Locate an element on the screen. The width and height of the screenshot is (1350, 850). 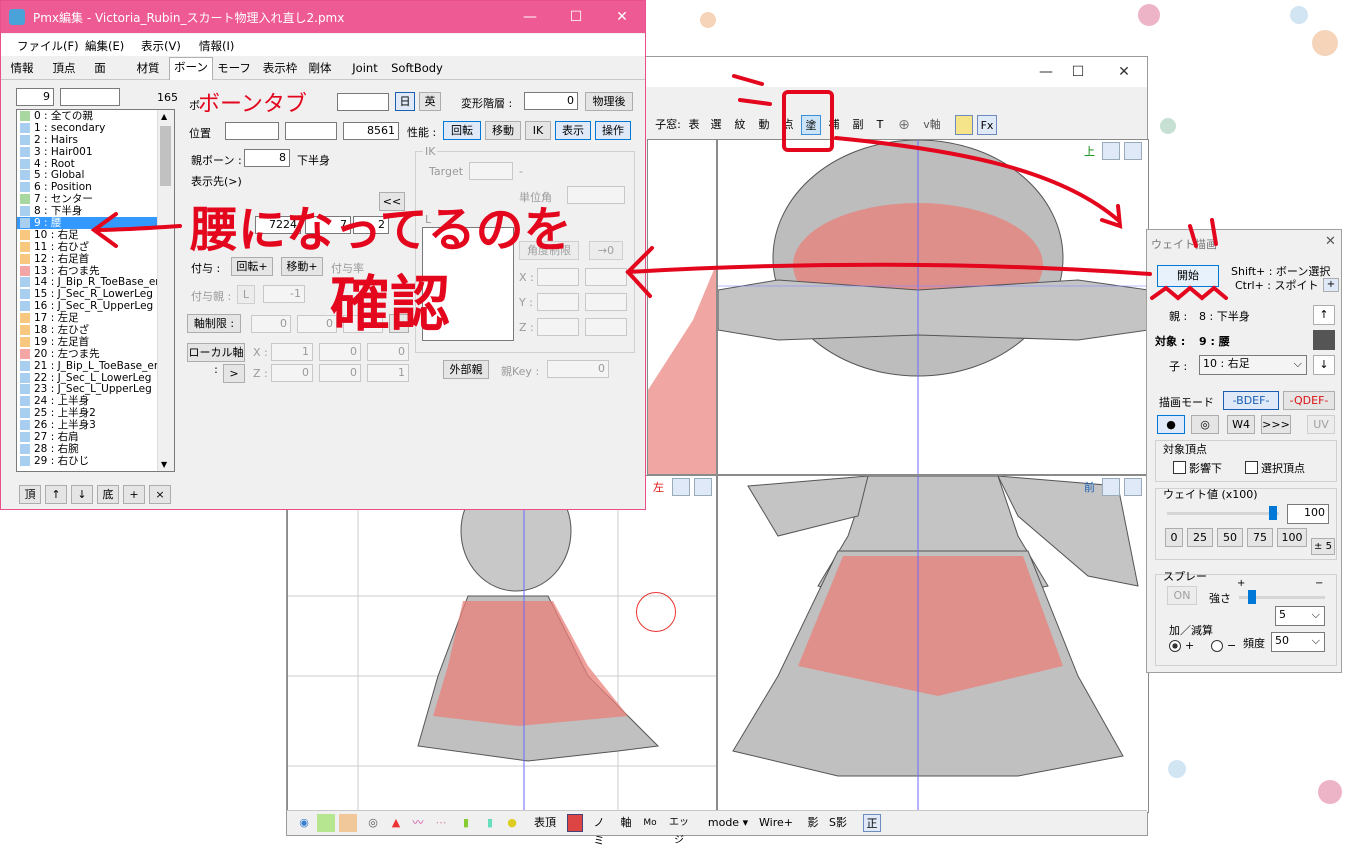
paint-button-highlight-box is located at coordinates (808, 121).